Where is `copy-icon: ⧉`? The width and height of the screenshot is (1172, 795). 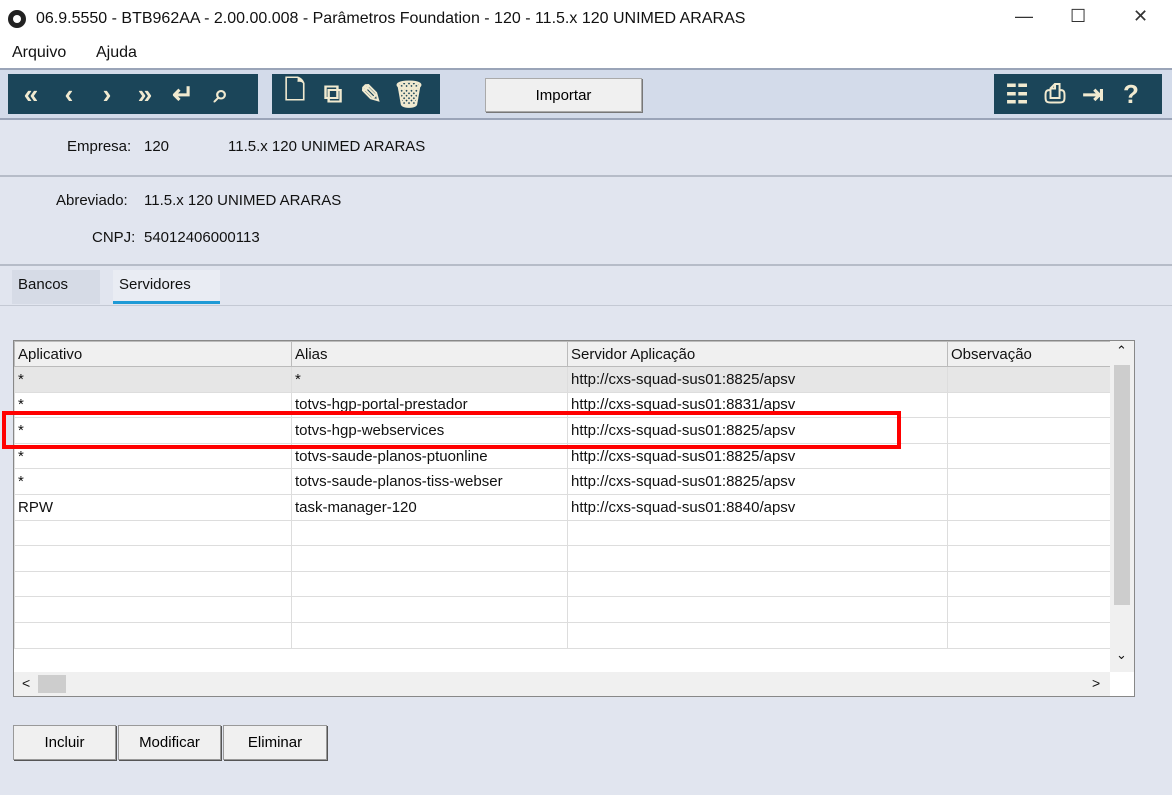 copy-icon: ⧉ is located at coordinates (333, 94).